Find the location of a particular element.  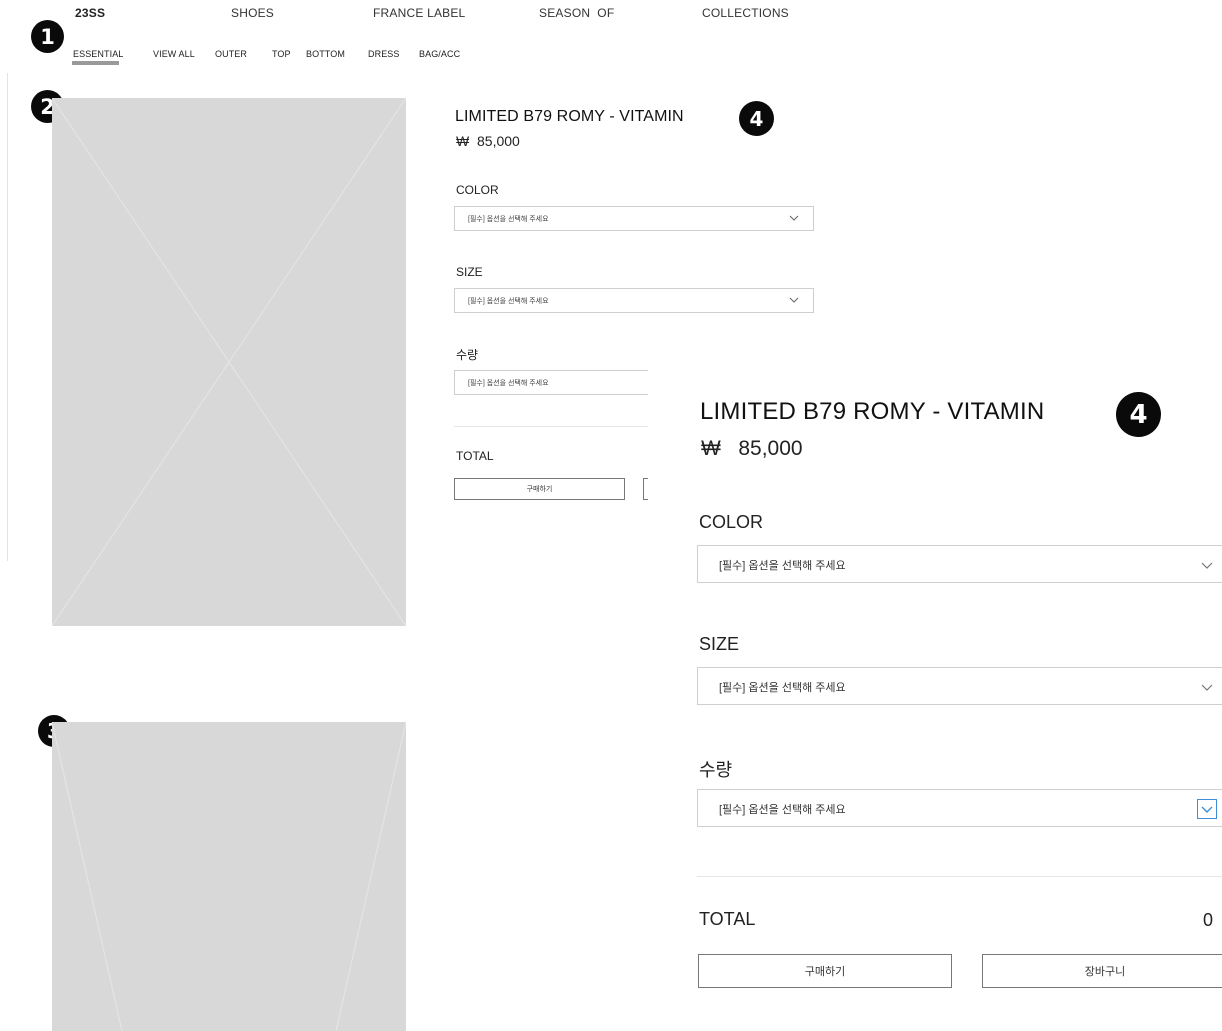

subnav-item-top: TOP is located at coordinates (281, 54).